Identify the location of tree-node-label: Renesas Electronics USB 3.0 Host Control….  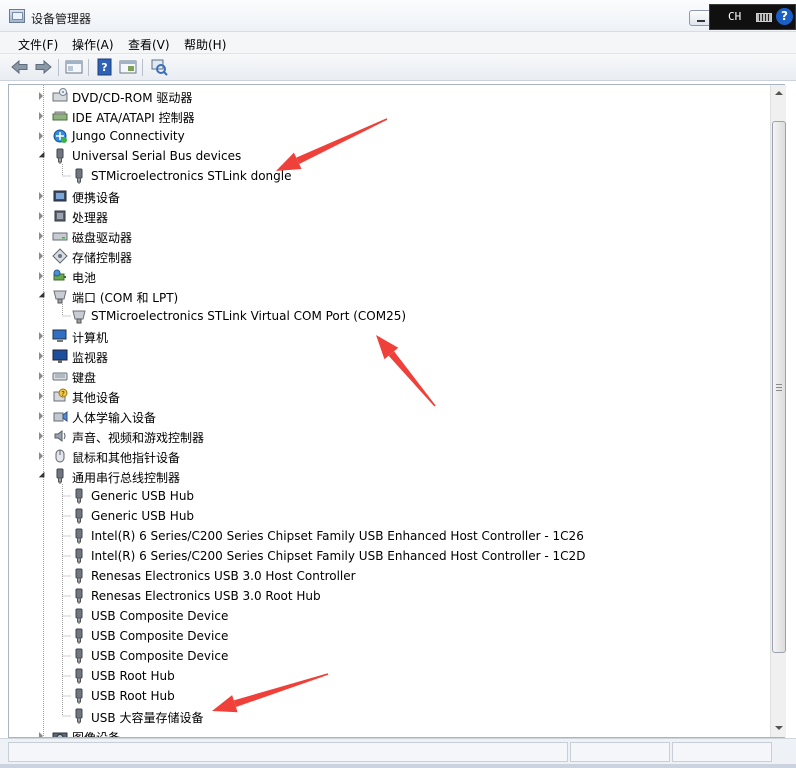
(223, 576).